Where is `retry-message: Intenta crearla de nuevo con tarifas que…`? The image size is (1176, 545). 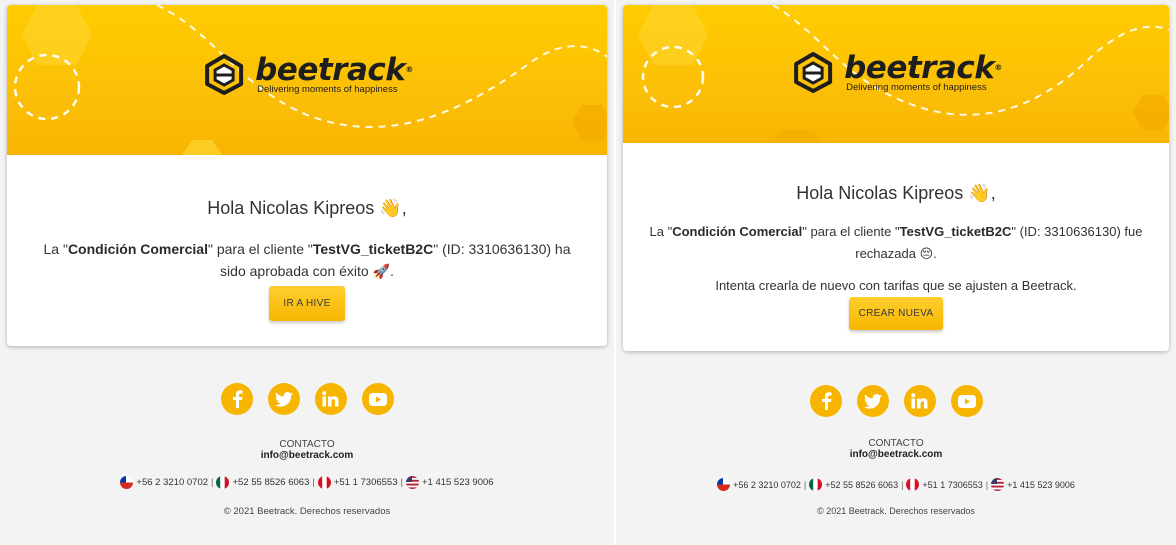
retry-message: Intenta crearla de nuevo con tarifas que… is located at coordinates (896, 285).